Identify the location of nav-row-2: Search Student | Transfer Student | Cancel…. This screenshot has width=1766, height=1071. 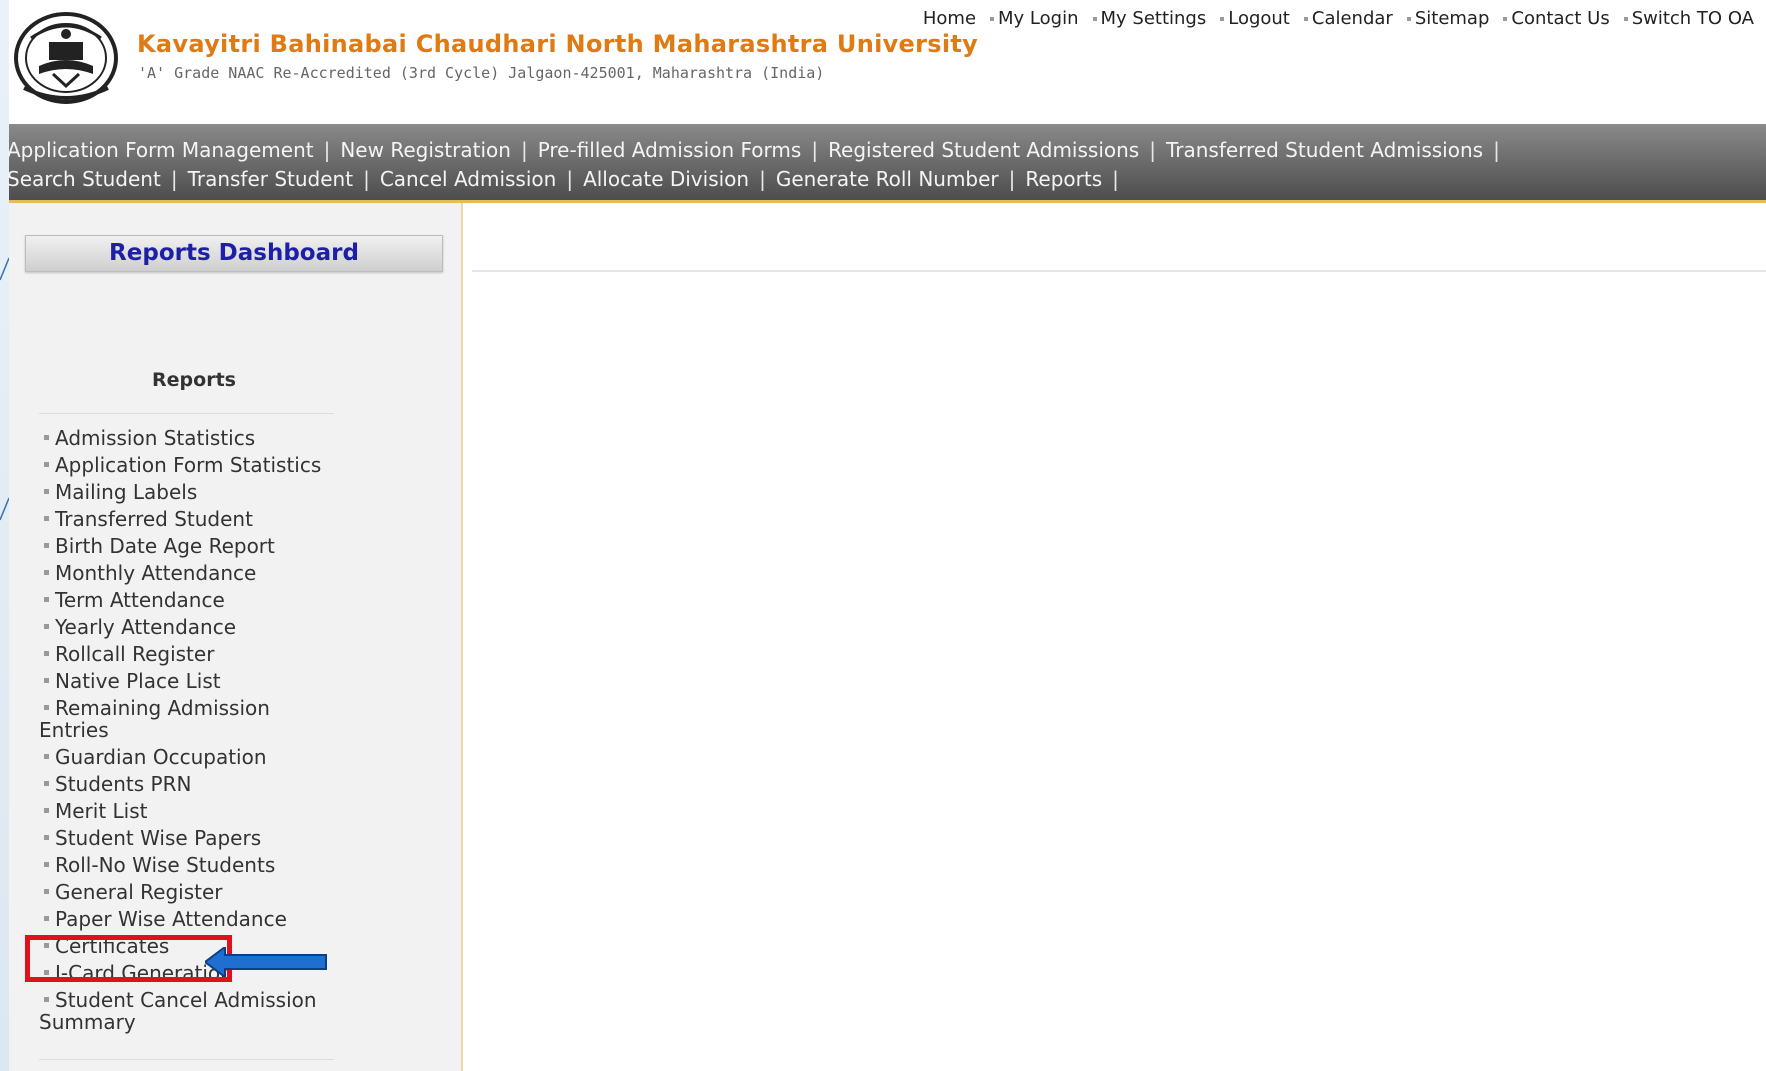
(568, 179).